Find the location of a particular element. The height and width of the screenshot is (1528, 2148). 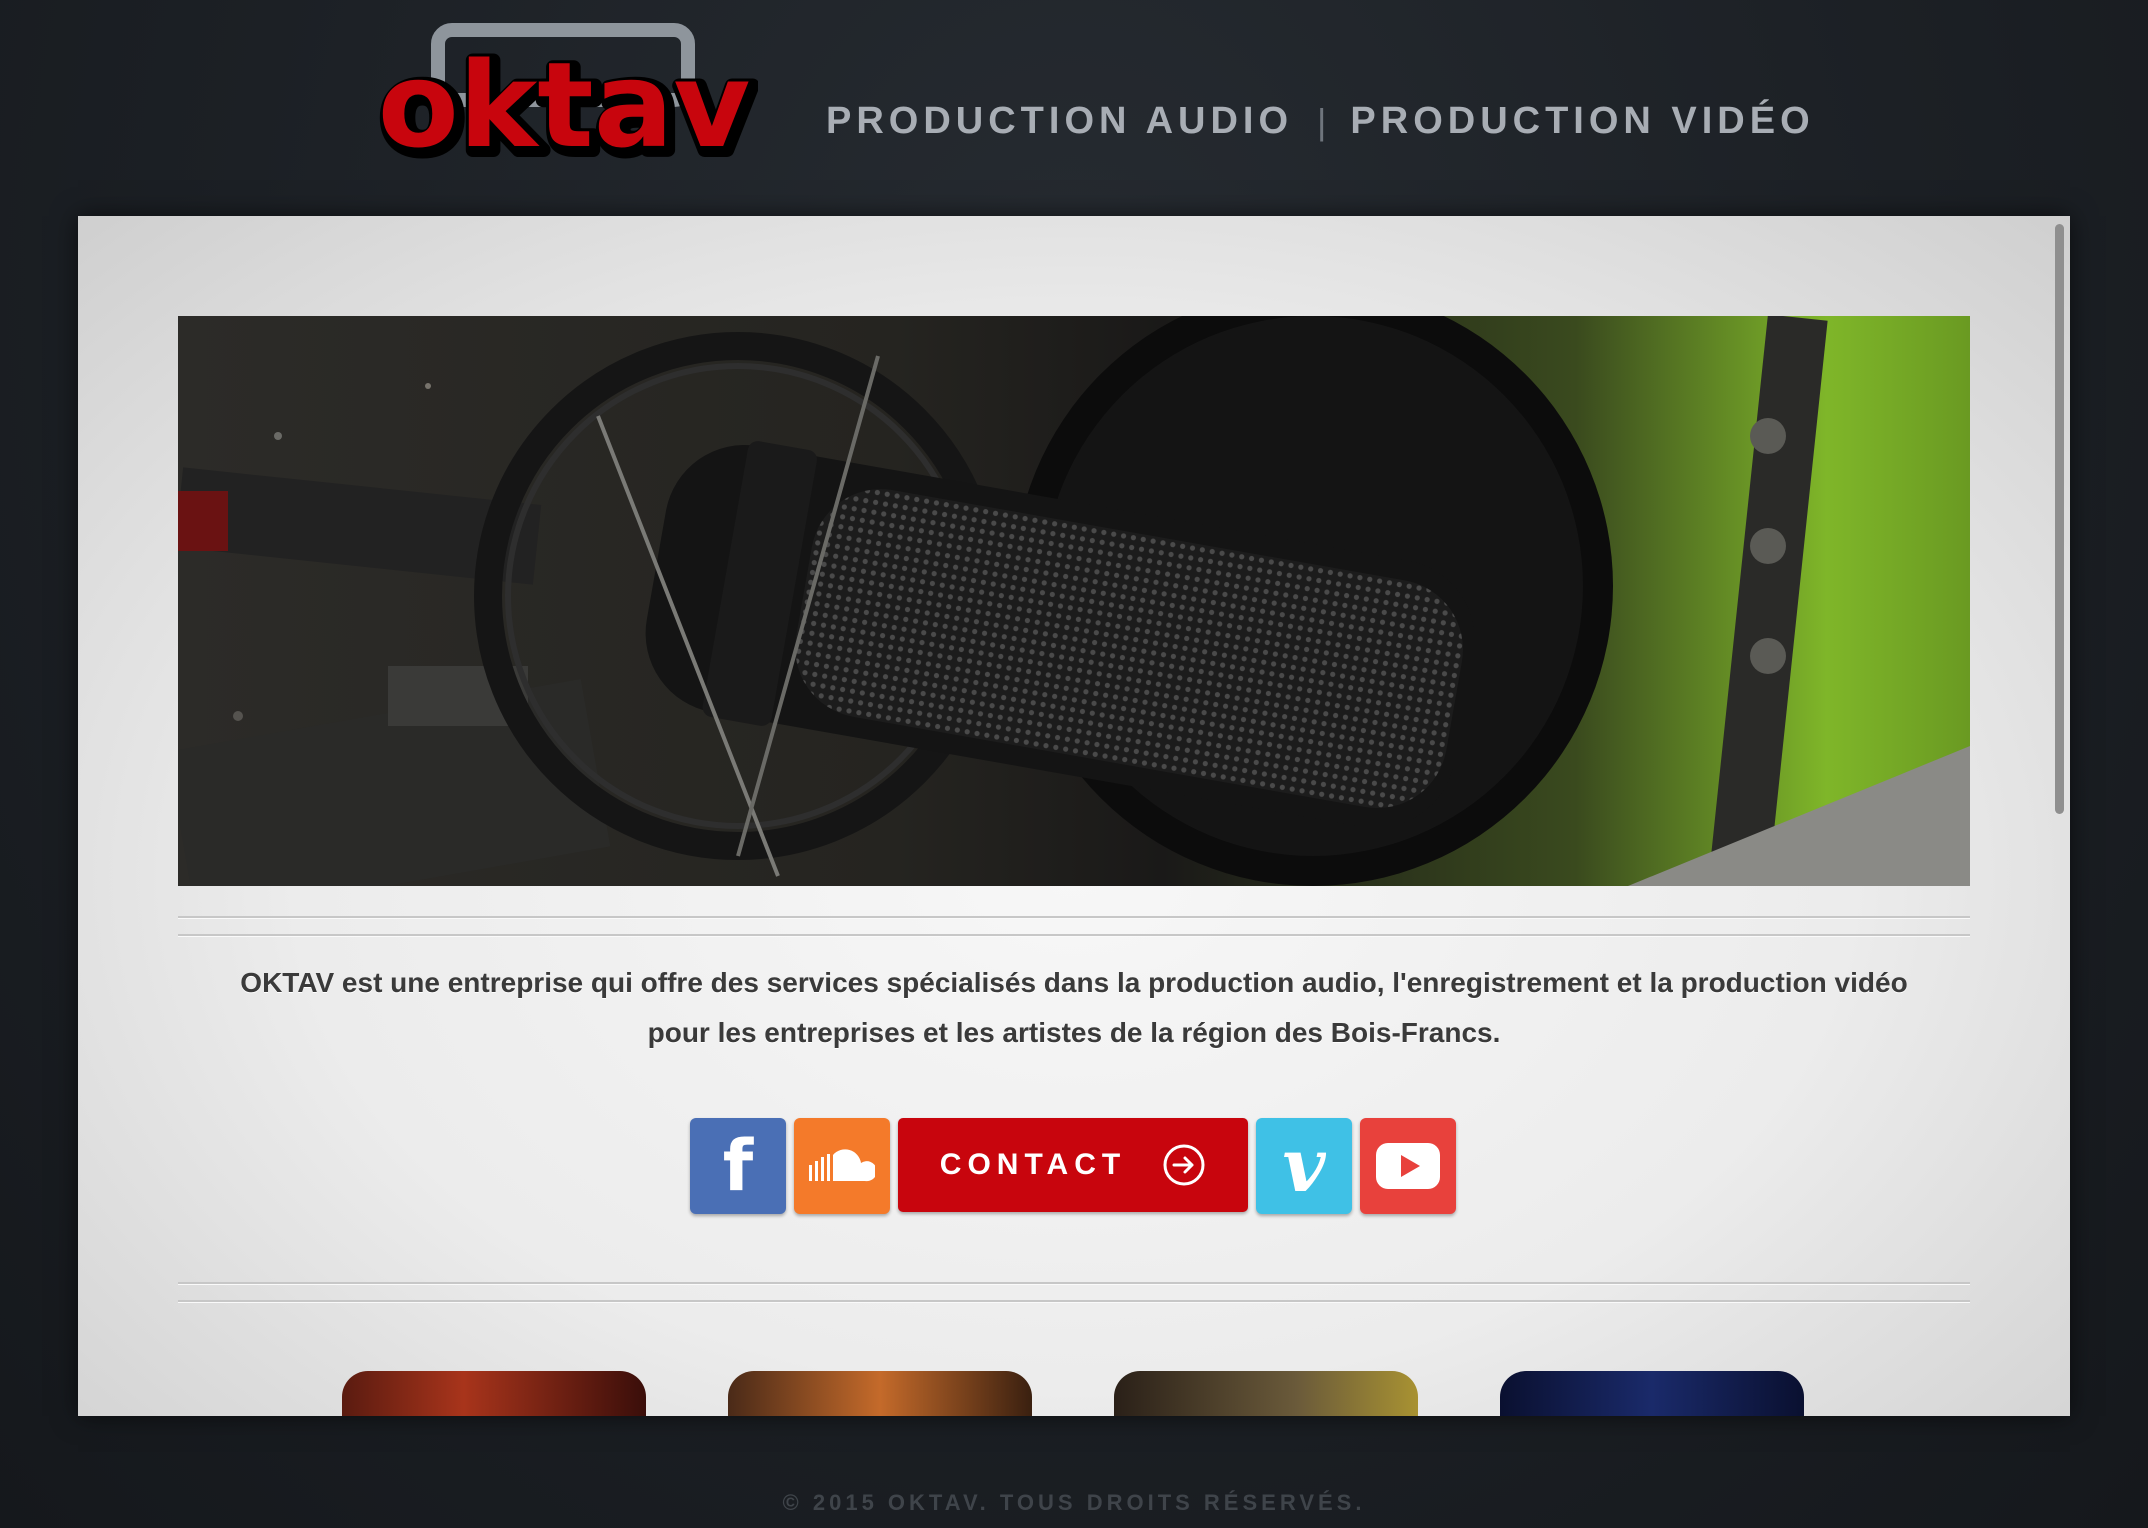

youtube-icon is located at coordinates (1408, 1166).